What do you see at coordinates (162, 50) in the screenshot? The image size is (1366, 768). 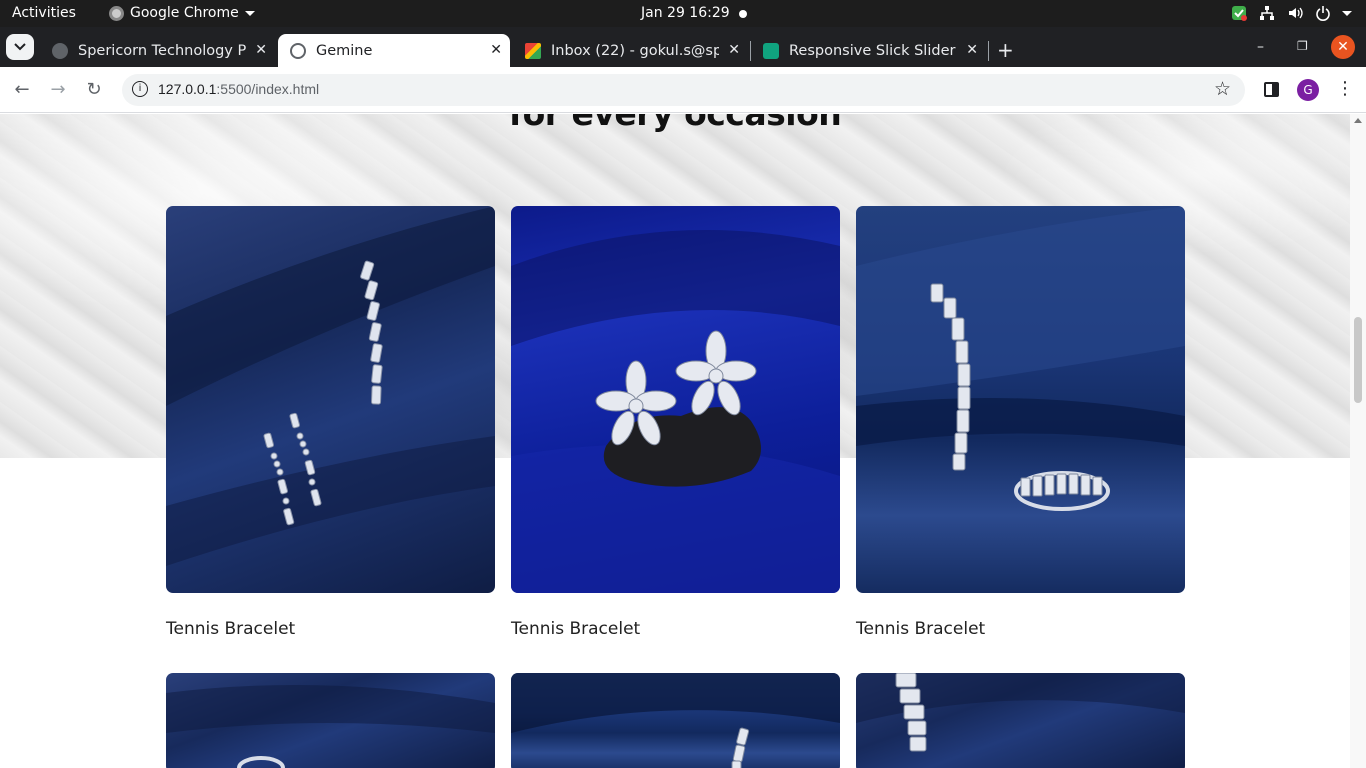 I see `tab-title: Spericorn Technology Pv` at bounding box center [162, 50].